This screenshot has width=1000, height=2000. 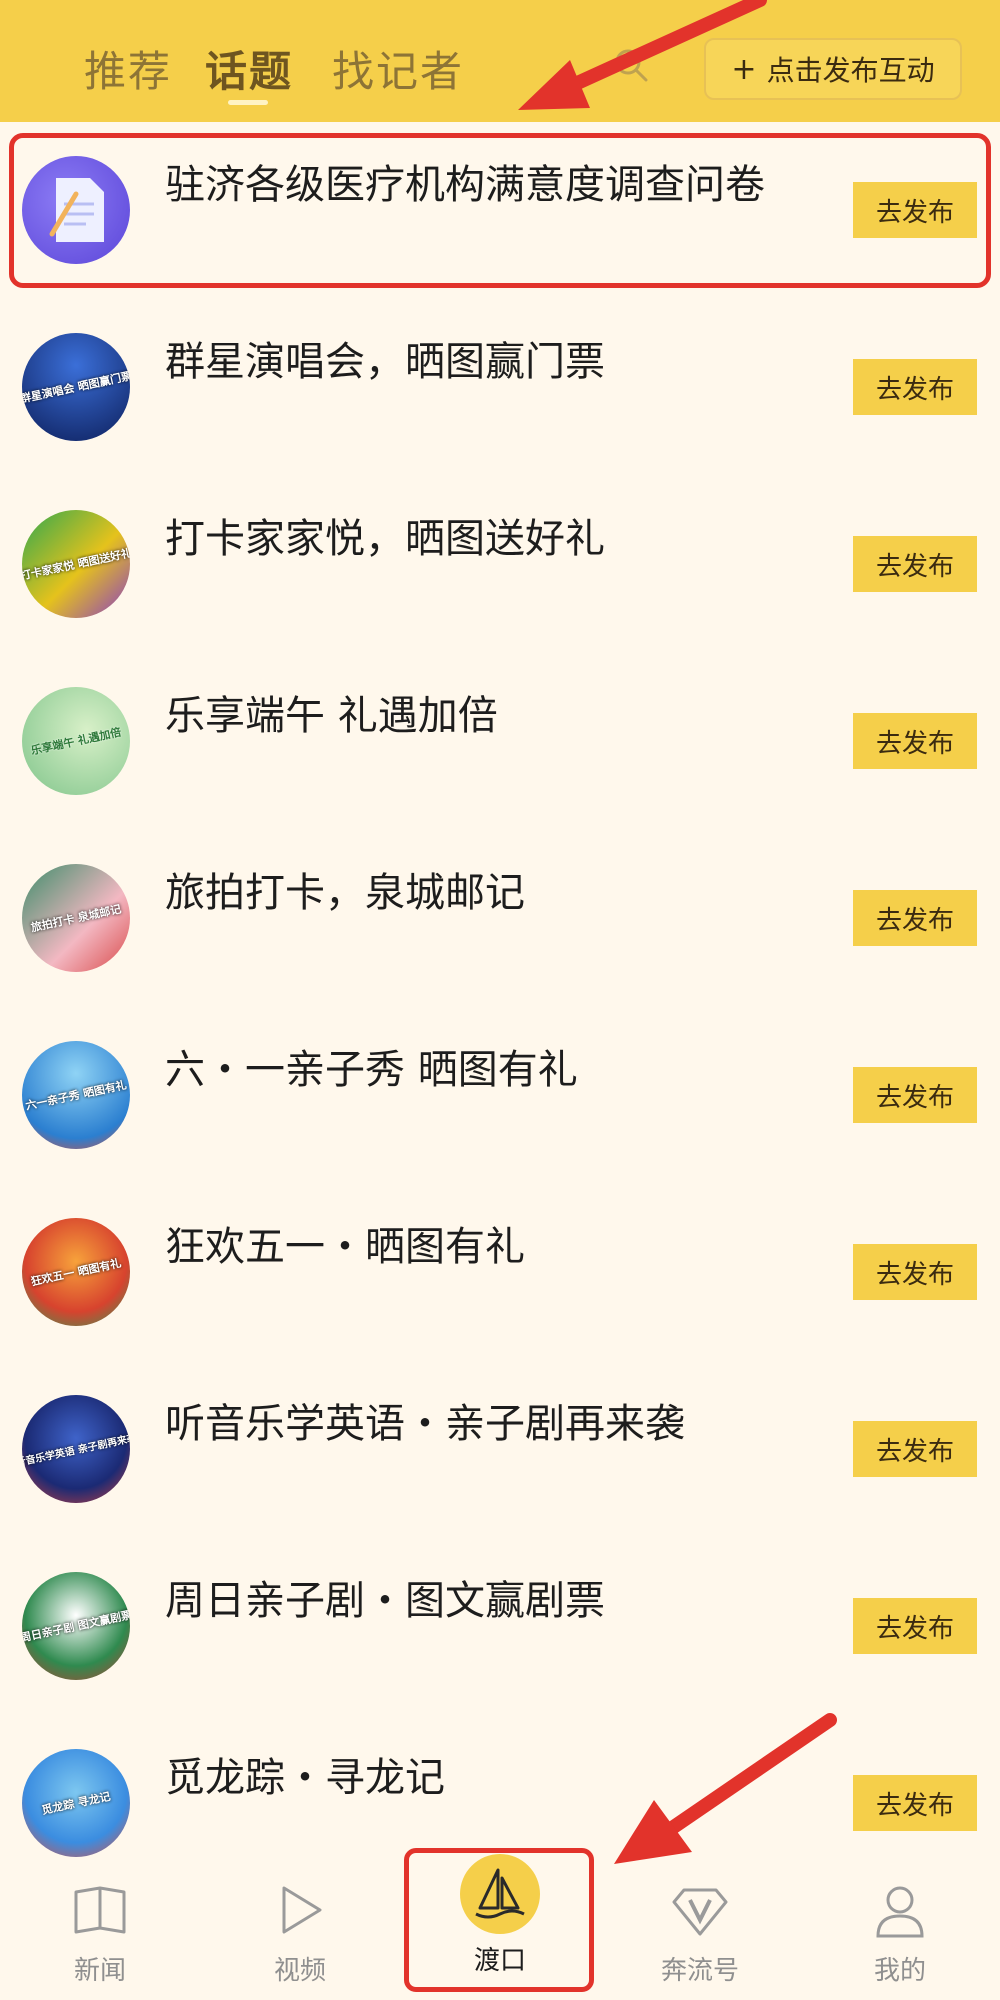 I want to click on topic-row: 打卡家家悦 晒图送好礼 打卡家家悦，晒图送好礼 去发布, so click(x=500, y=564).